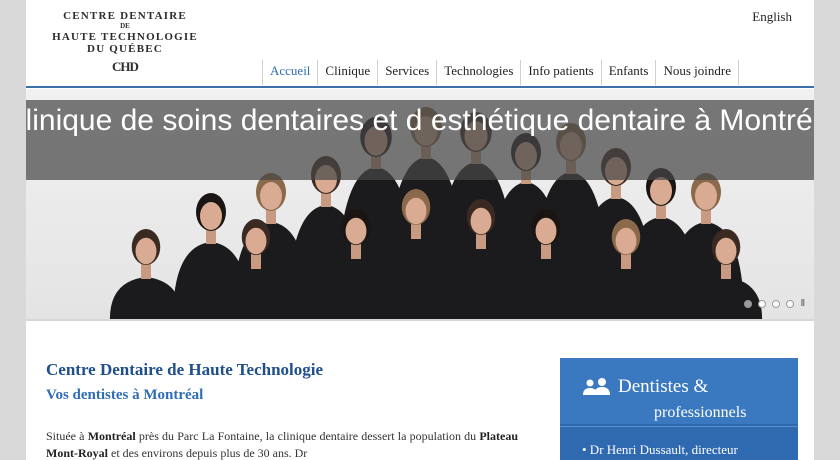  I want to click on nav-item-technologies: Technologies, so click(478, 72).